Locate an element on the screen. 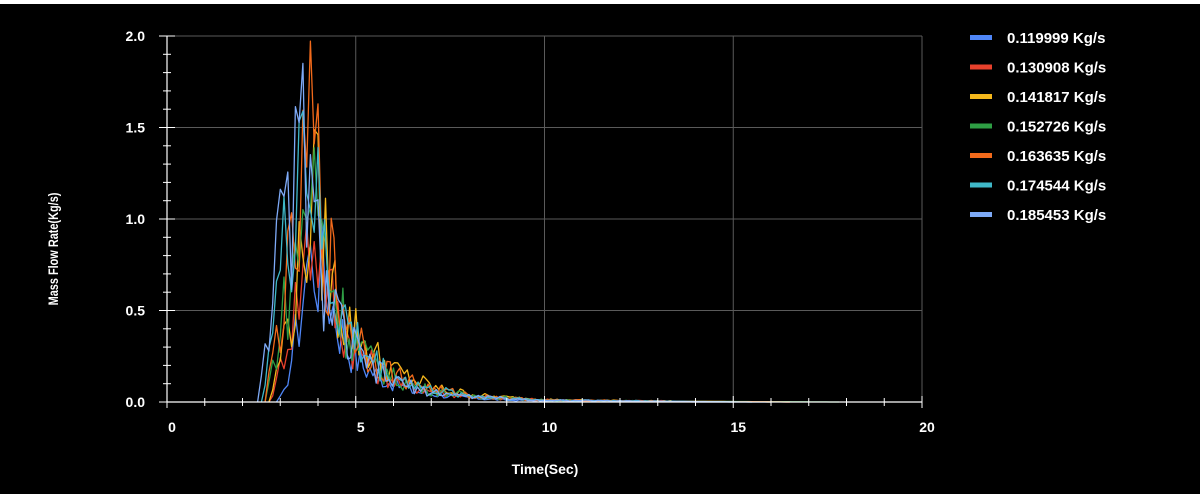  x-tick-label: 0 is located at coordinates (172, 427).